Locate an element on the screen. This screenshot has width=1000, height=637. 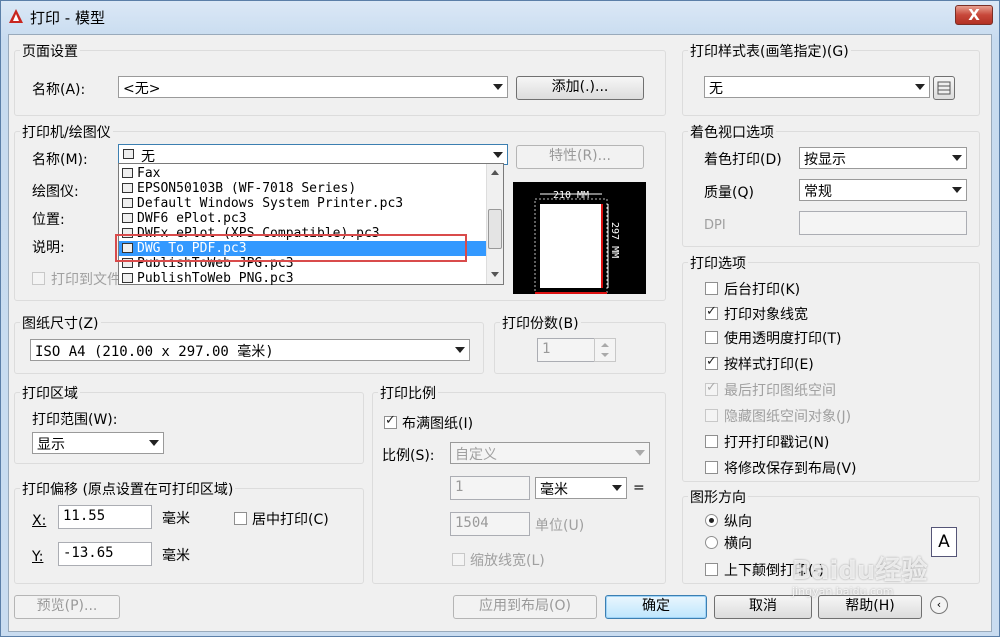
print-to-file-checkbox is located at coordinates (38, 278).